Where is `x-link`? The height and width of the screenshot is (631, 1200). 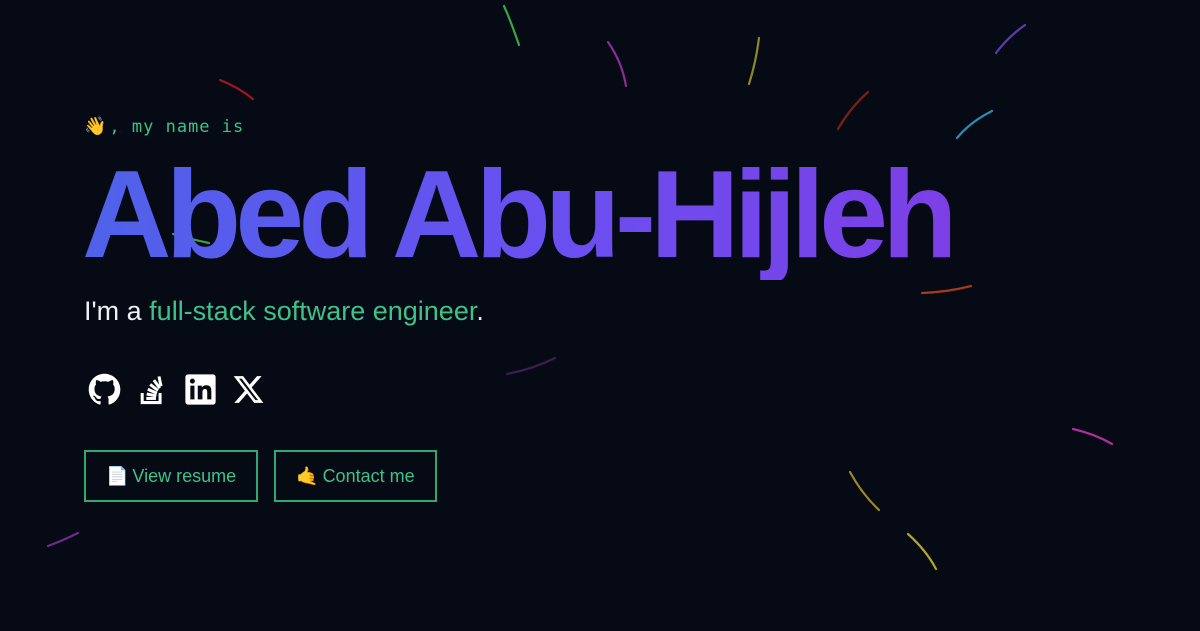 x-link is located at coordinates (248, 389).